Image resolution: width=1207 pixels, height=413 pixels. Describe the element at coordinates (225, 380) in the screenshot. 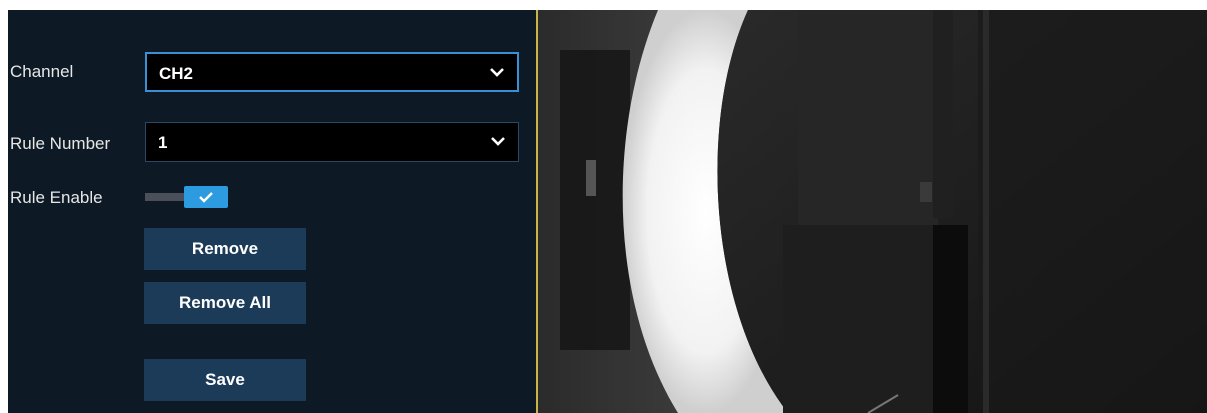

I see `save-button: Save` at that location.